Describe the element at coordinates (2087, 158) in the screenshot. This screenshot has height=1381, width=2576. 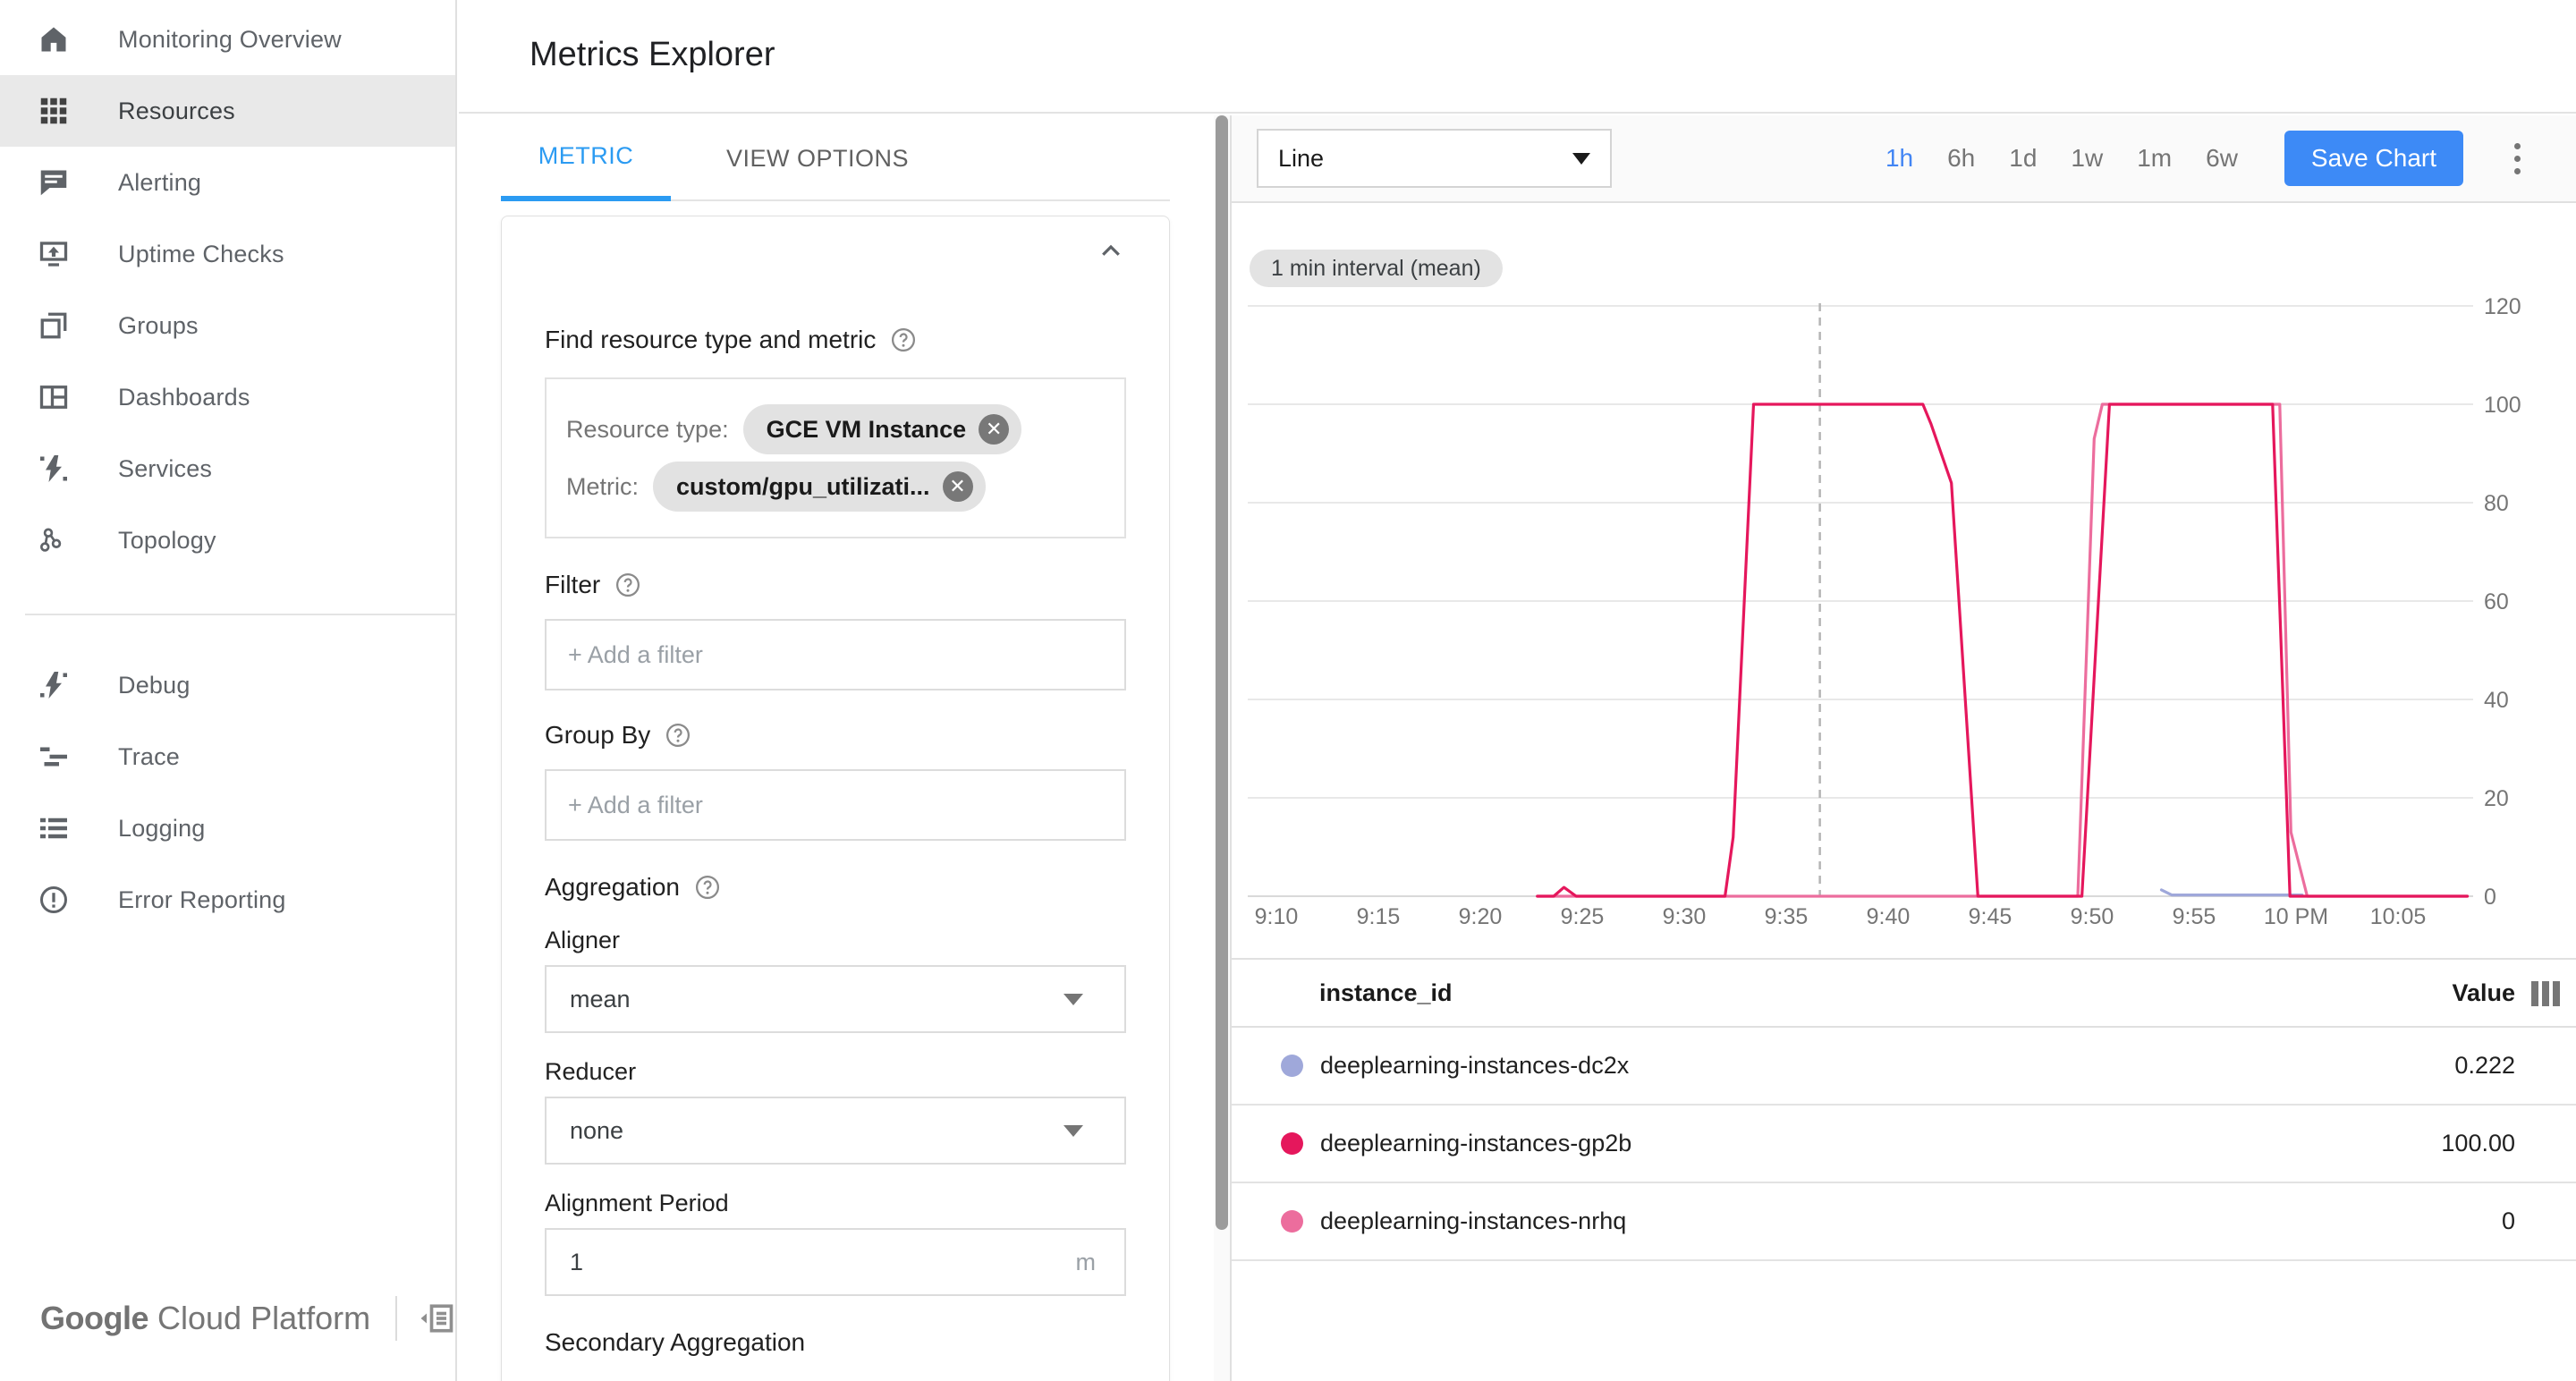
I see `time-range-1w: 1w` at that location.